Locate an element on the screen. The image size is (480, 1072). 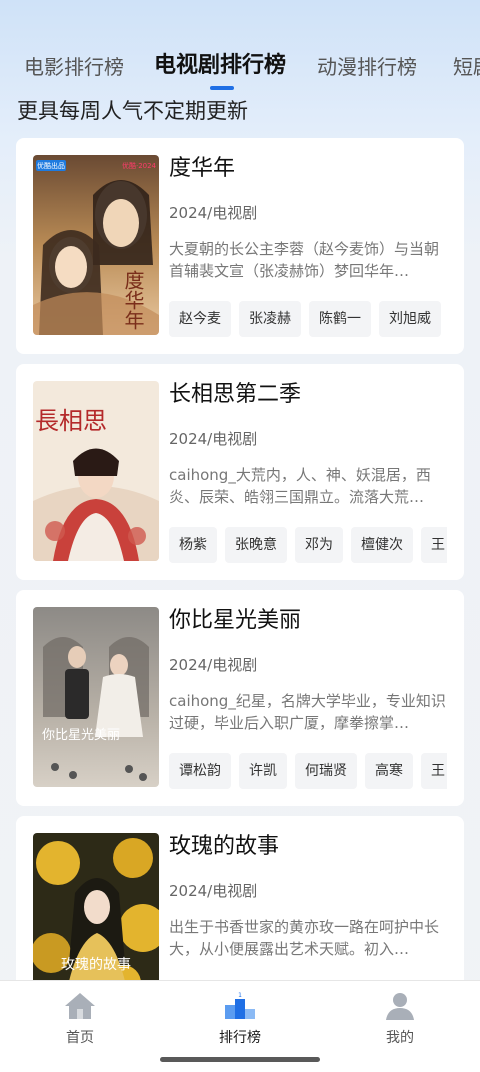
cast-chip: 邓为 is located at coordinates (319, 545).